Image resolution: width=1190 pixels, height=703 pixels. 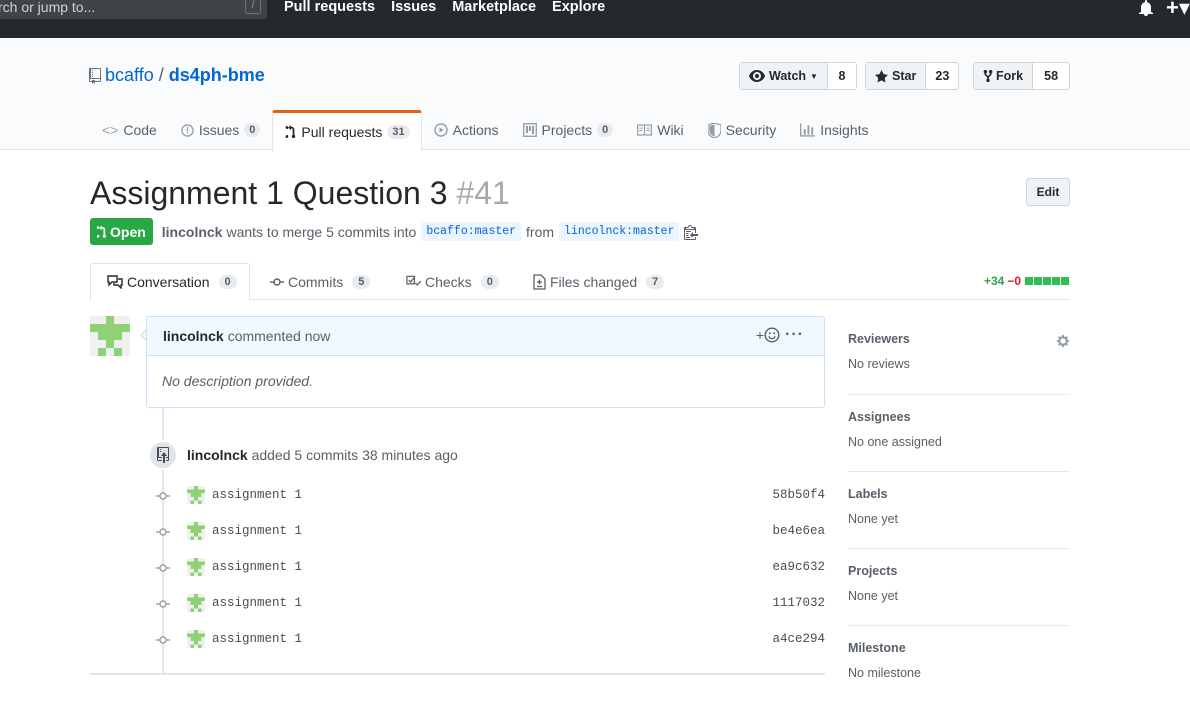 I want to click on add-reaction-button: +, so click(x=768, y=335).